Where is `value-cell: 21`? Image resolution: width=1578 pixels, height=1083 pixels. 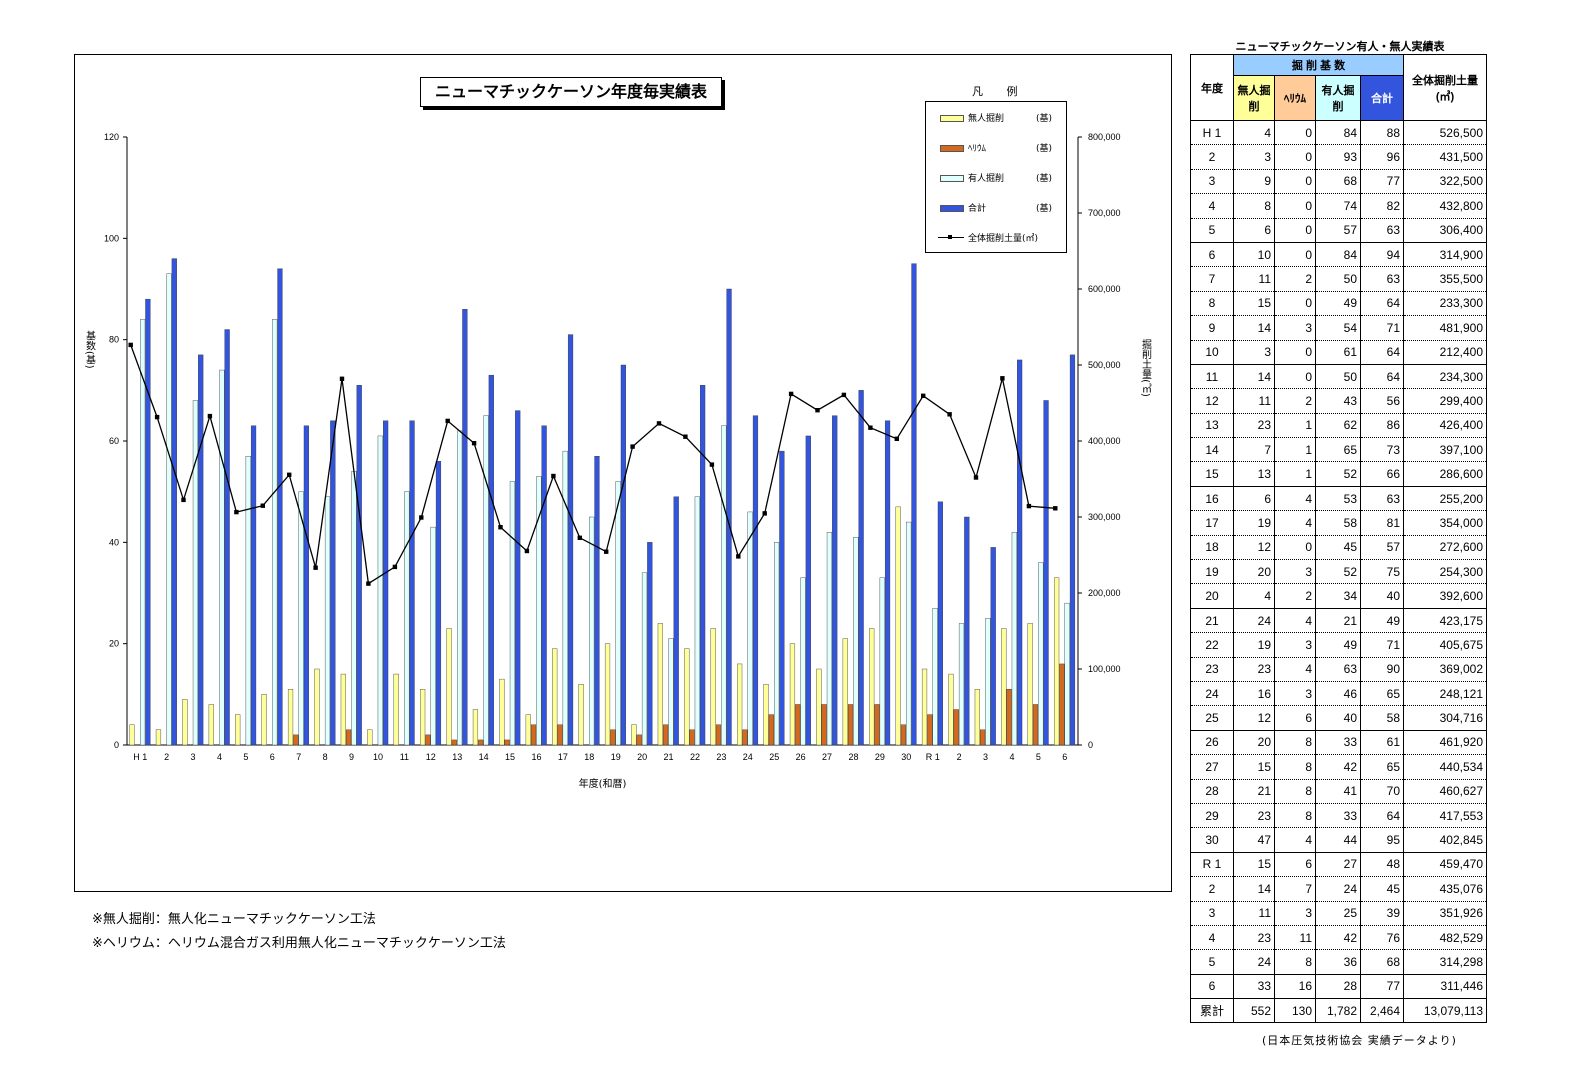 value-cell: 21 is located at coordinates (1338, 621).